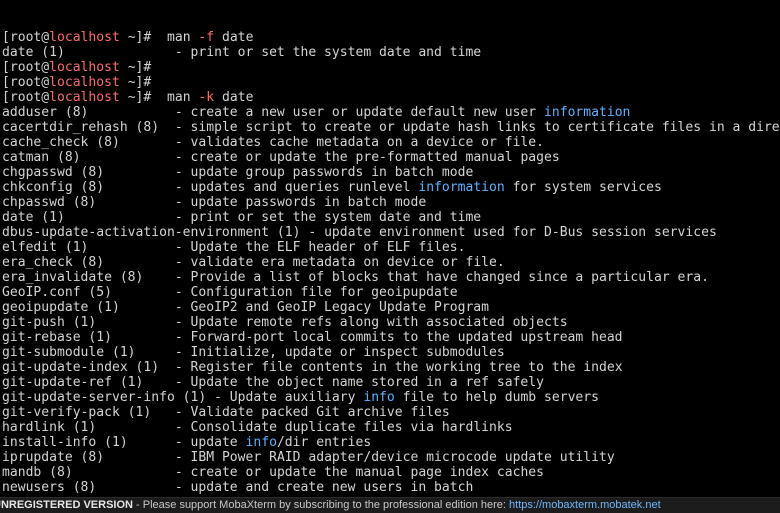 This screenshot has width=780, height=513. Describe the element at coordinates (49, 322) in the screenshot. I see `manpage-name: git-push (1)` at that location.